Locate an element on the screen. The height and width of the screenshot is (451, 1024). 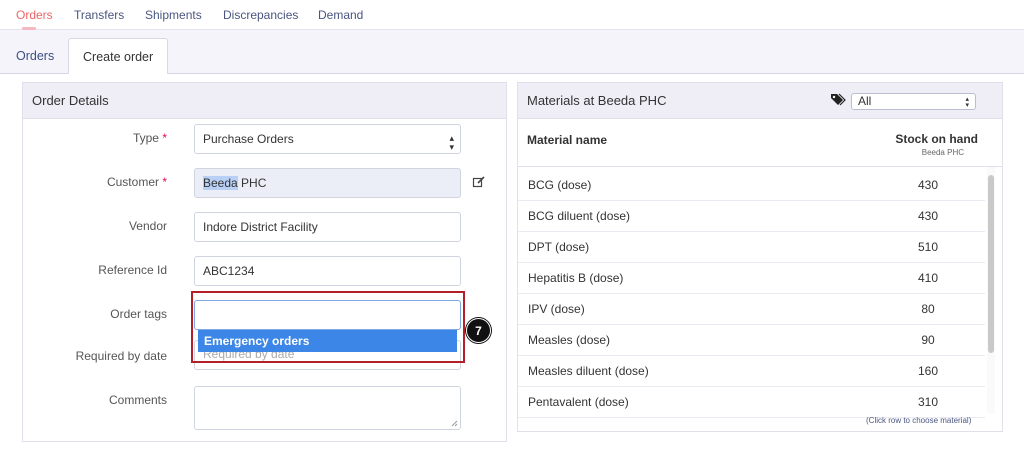
material-row: Measles diluent (dose) 160 is located at coordinates (751, 371).